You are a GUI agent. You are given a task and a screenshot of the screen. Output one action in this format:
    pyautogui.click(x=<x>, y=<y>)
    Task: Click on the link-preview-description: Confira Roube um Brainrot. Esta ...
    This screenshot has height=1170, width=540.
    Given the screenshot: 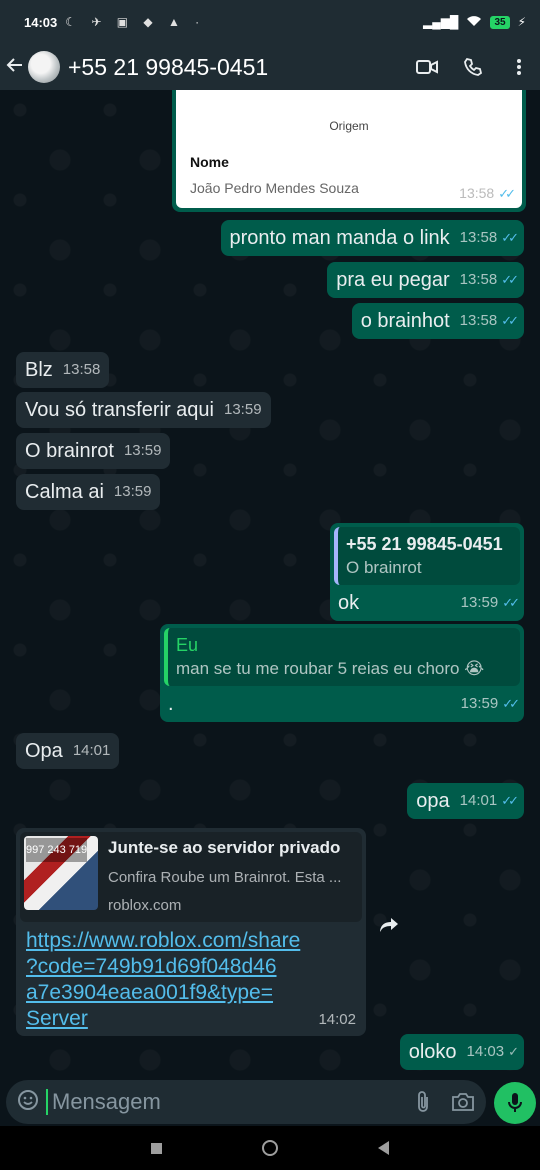 What is the action you would take?
    pyautogui.click(x=225, y=877)
    